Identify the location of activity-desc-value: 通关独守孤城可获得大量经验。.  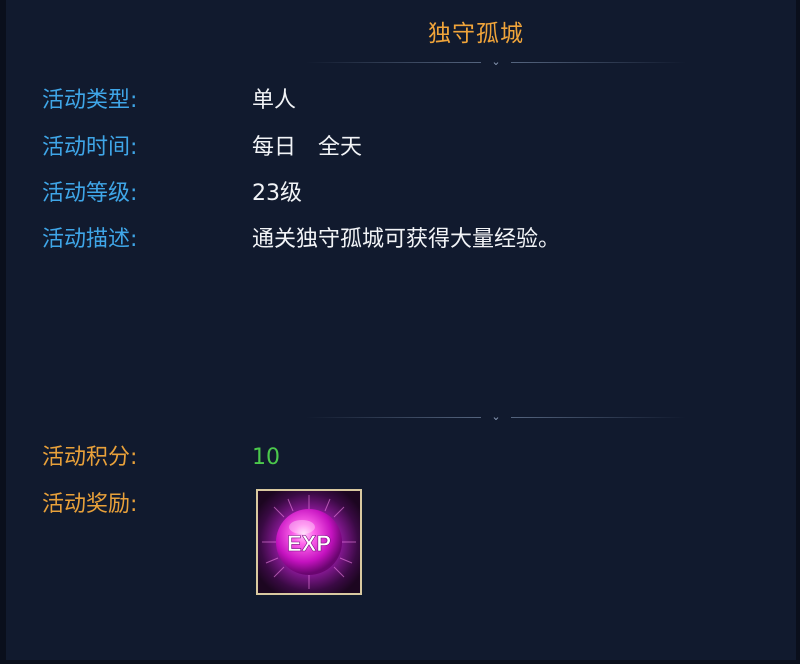
(406, 239).